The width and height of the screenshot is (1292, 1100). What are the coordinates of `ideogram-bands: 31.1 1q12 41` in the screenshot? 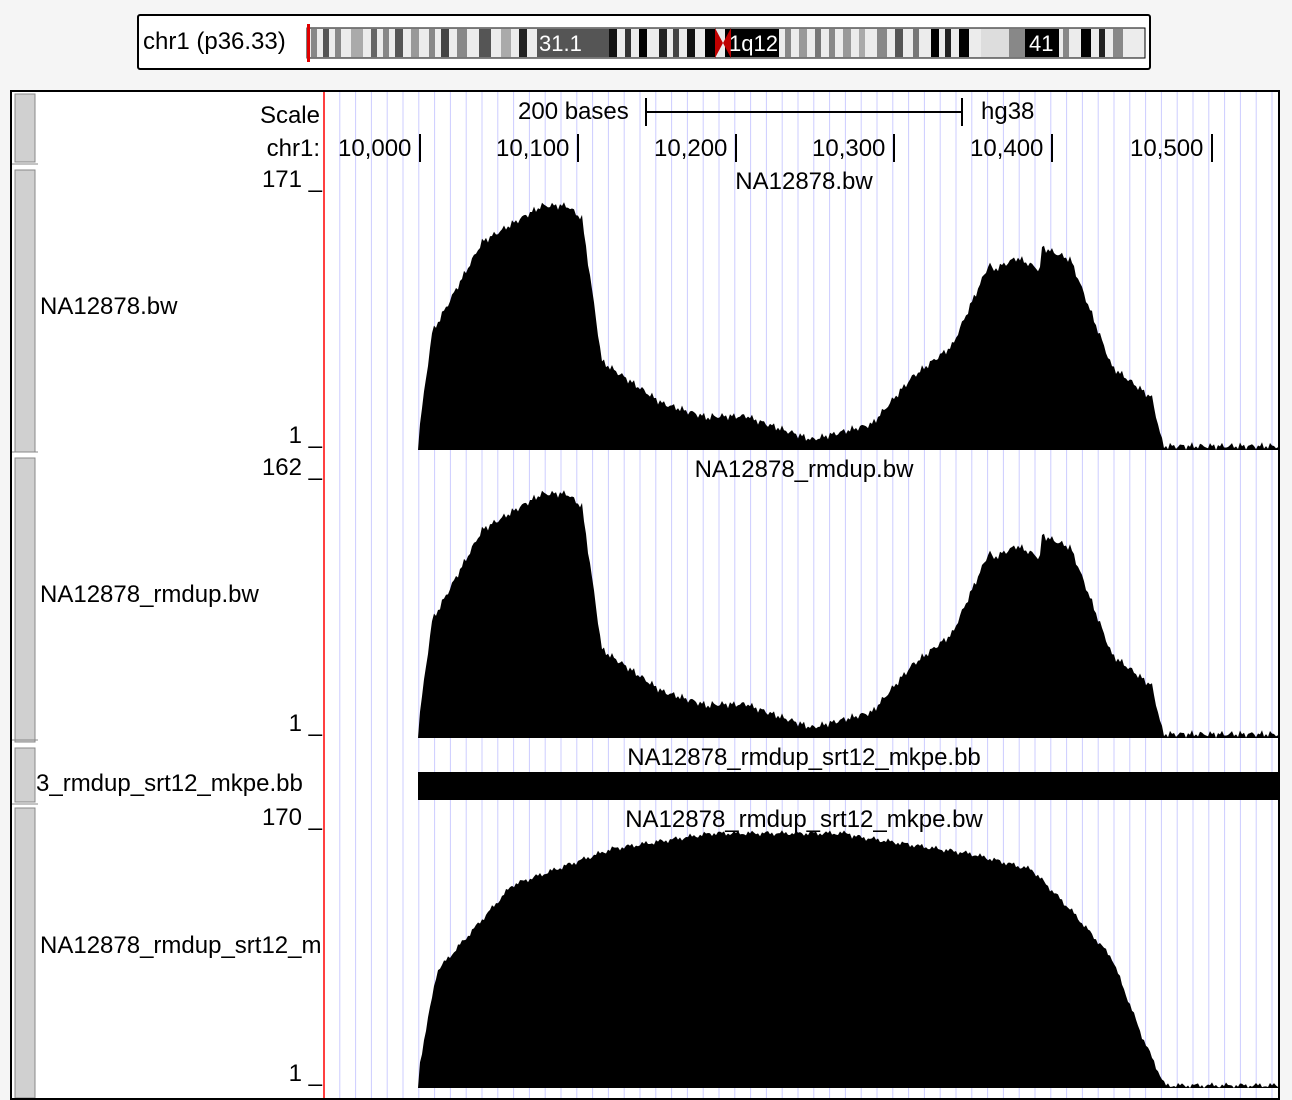 It's located at (644, 42).